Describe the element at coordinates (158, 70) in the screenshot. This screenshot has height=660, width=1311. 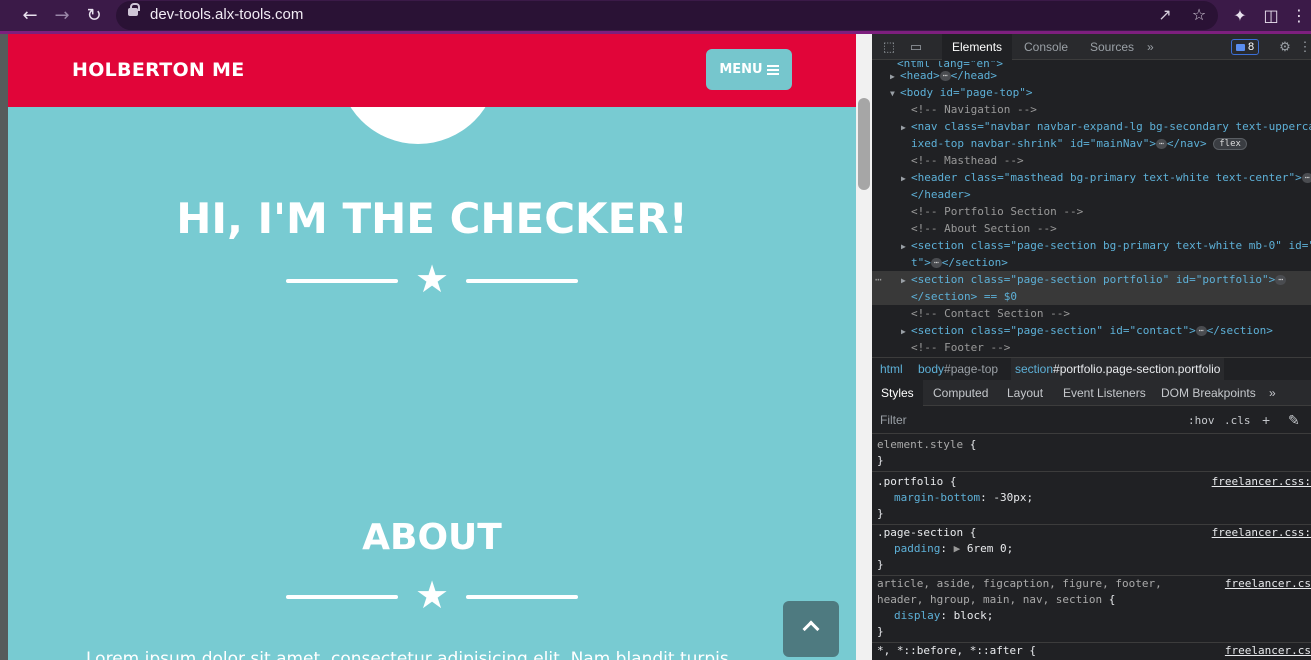
I see `site-brand: HOLBERTON ME` at that location.